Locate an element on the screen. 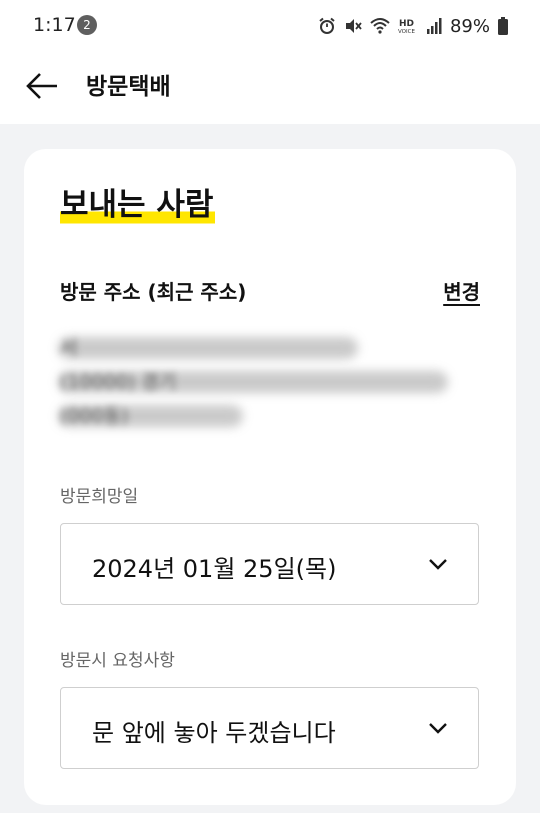 This screenshot has width=540, height=813. status-time: 1:17 is located at coordinates (54, 25).